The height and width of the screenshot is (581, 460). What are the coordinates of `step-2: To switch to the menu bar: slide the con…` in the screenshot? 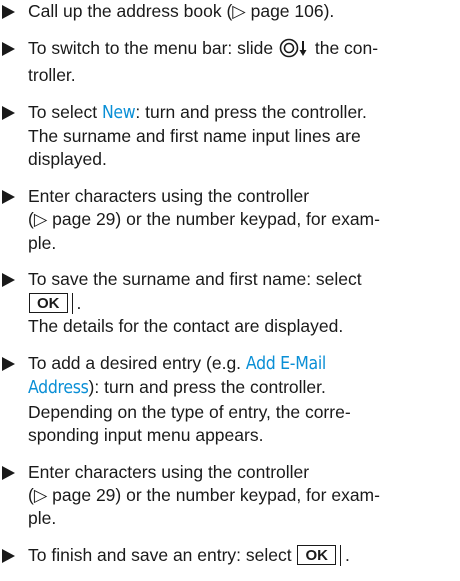 It's located at (230, 62).